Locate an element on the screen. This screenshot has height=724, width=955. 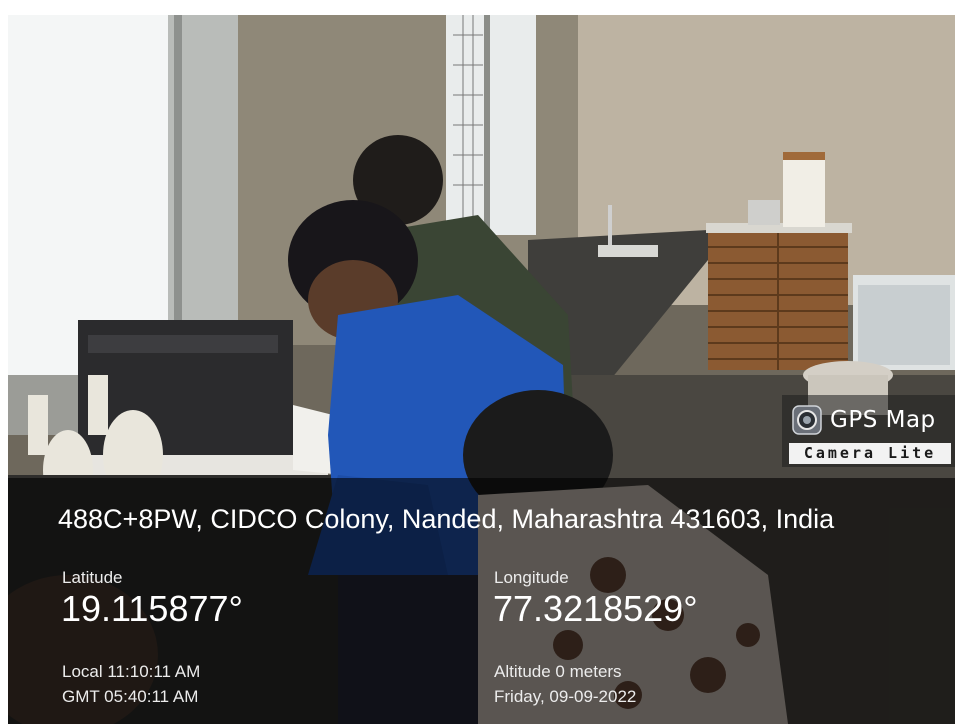
date-text: Friday, 09-09-2022 is located at coordinates (565, 696).